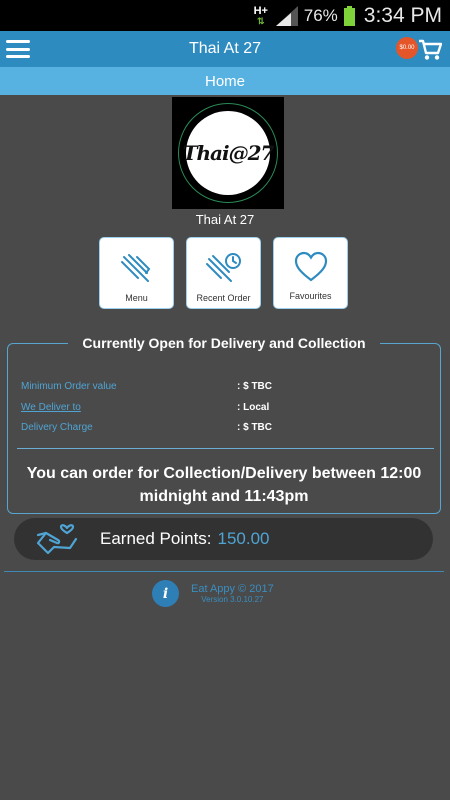 Image resolution: width=450 pixels, height=800 pixels. I want to click on cart-total-badge: $0.00, so click(407, 48).